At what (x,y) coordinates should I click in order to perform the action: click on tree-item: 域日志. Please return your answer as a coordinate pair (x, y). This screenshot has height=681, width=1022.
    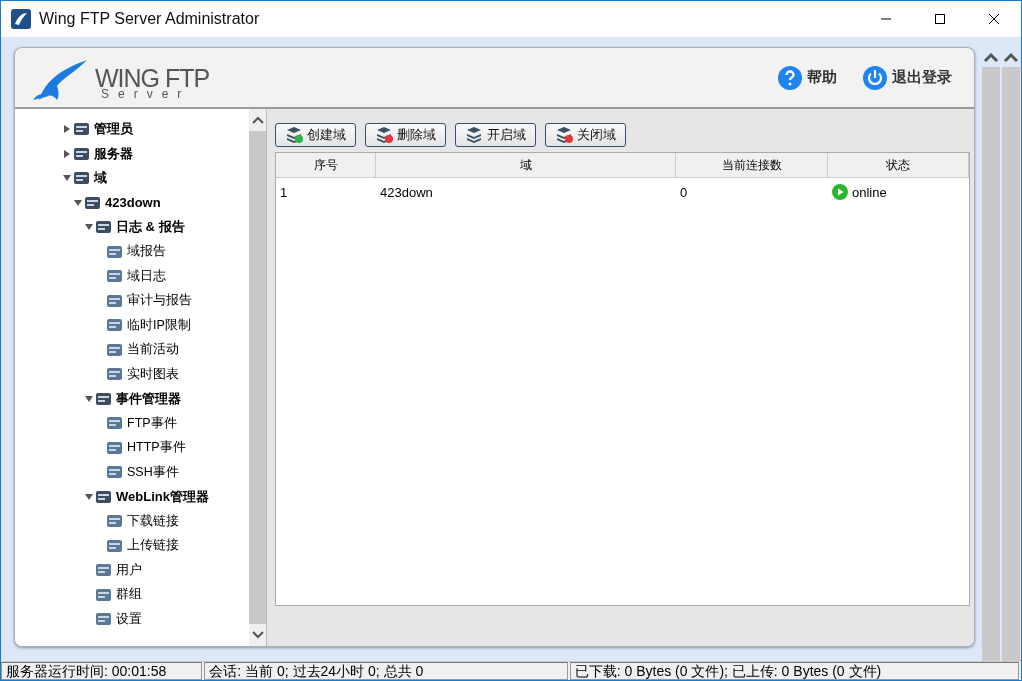
    Looking at the image, I should click on (146, 276).